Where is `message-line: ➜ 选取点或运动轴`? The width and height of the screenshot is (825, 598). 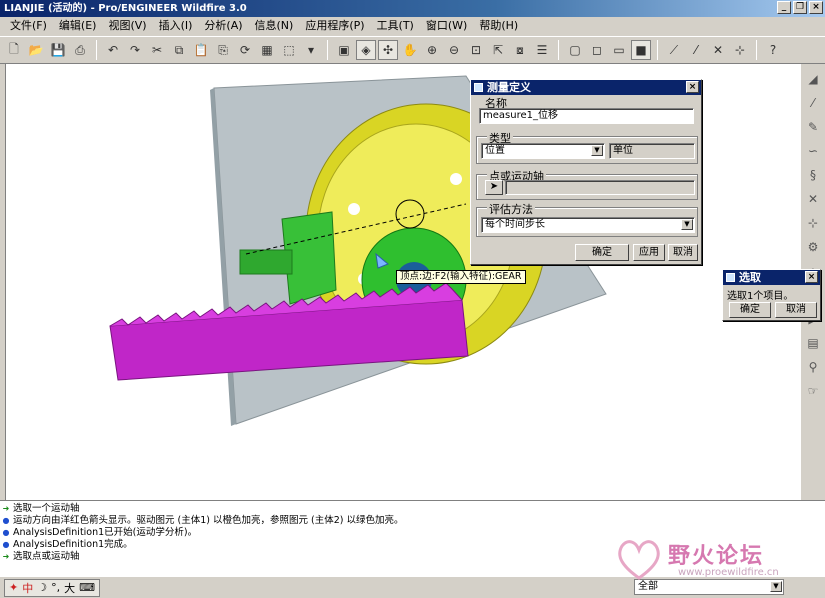 message-line: ➜ 选取点或运动轴 is located at coordinates (41, 556).